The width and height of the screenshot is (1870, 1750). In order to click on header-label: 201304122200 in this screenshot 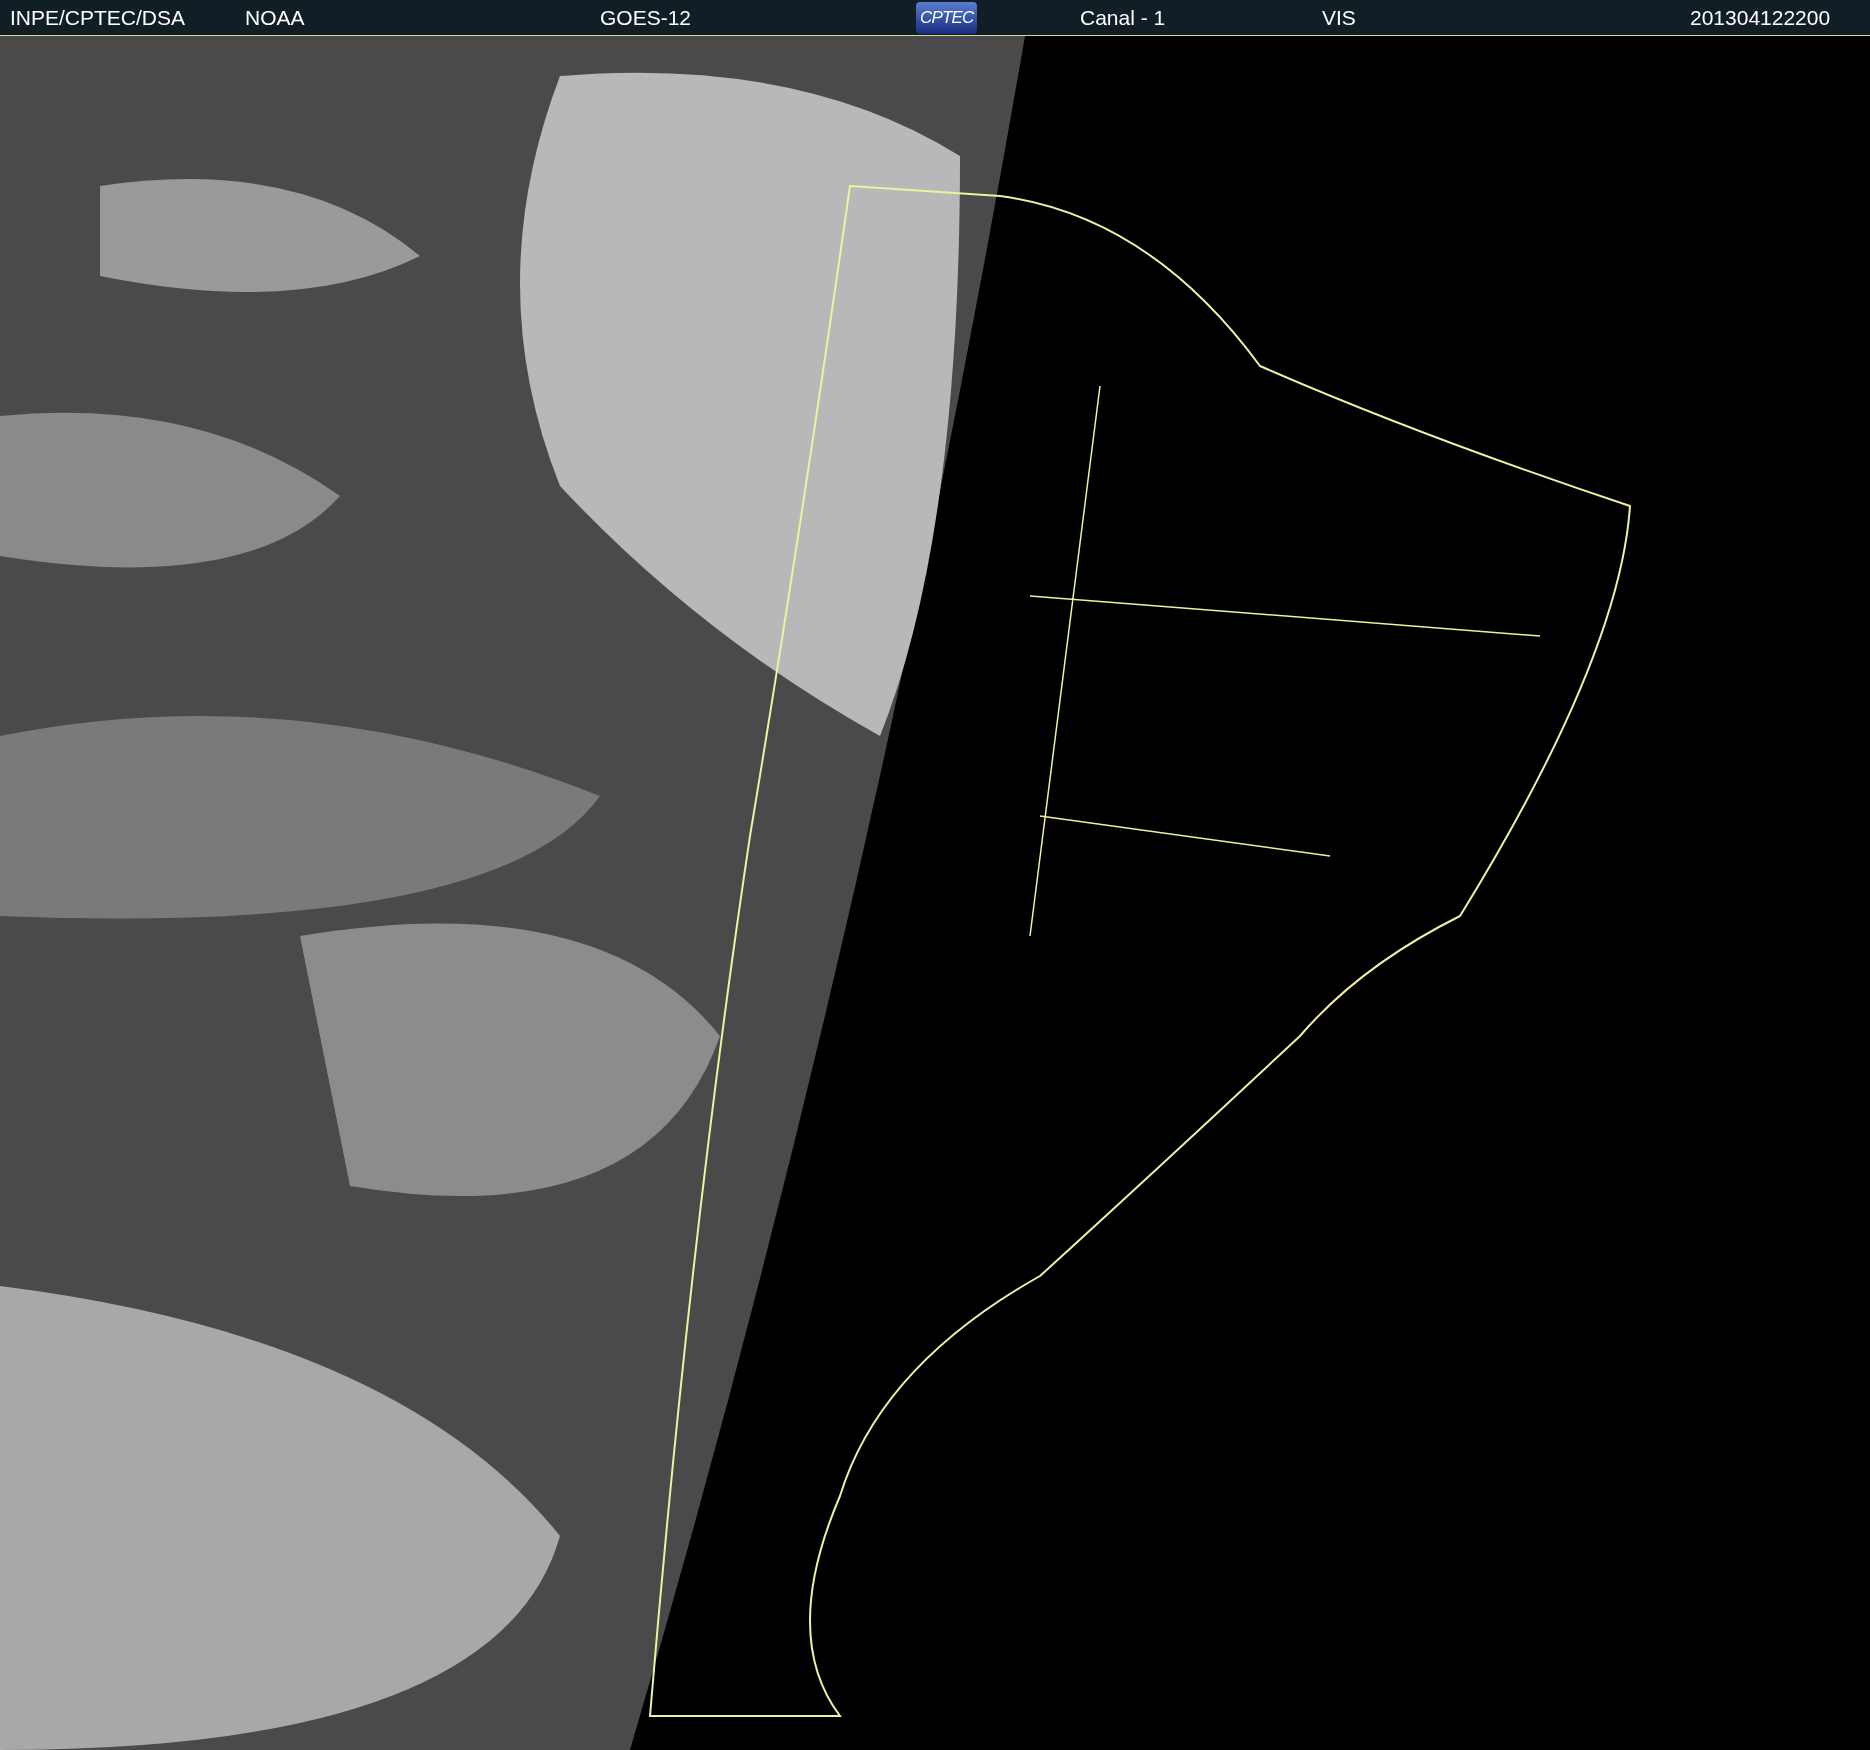, I will do `click(1760, 17)`.